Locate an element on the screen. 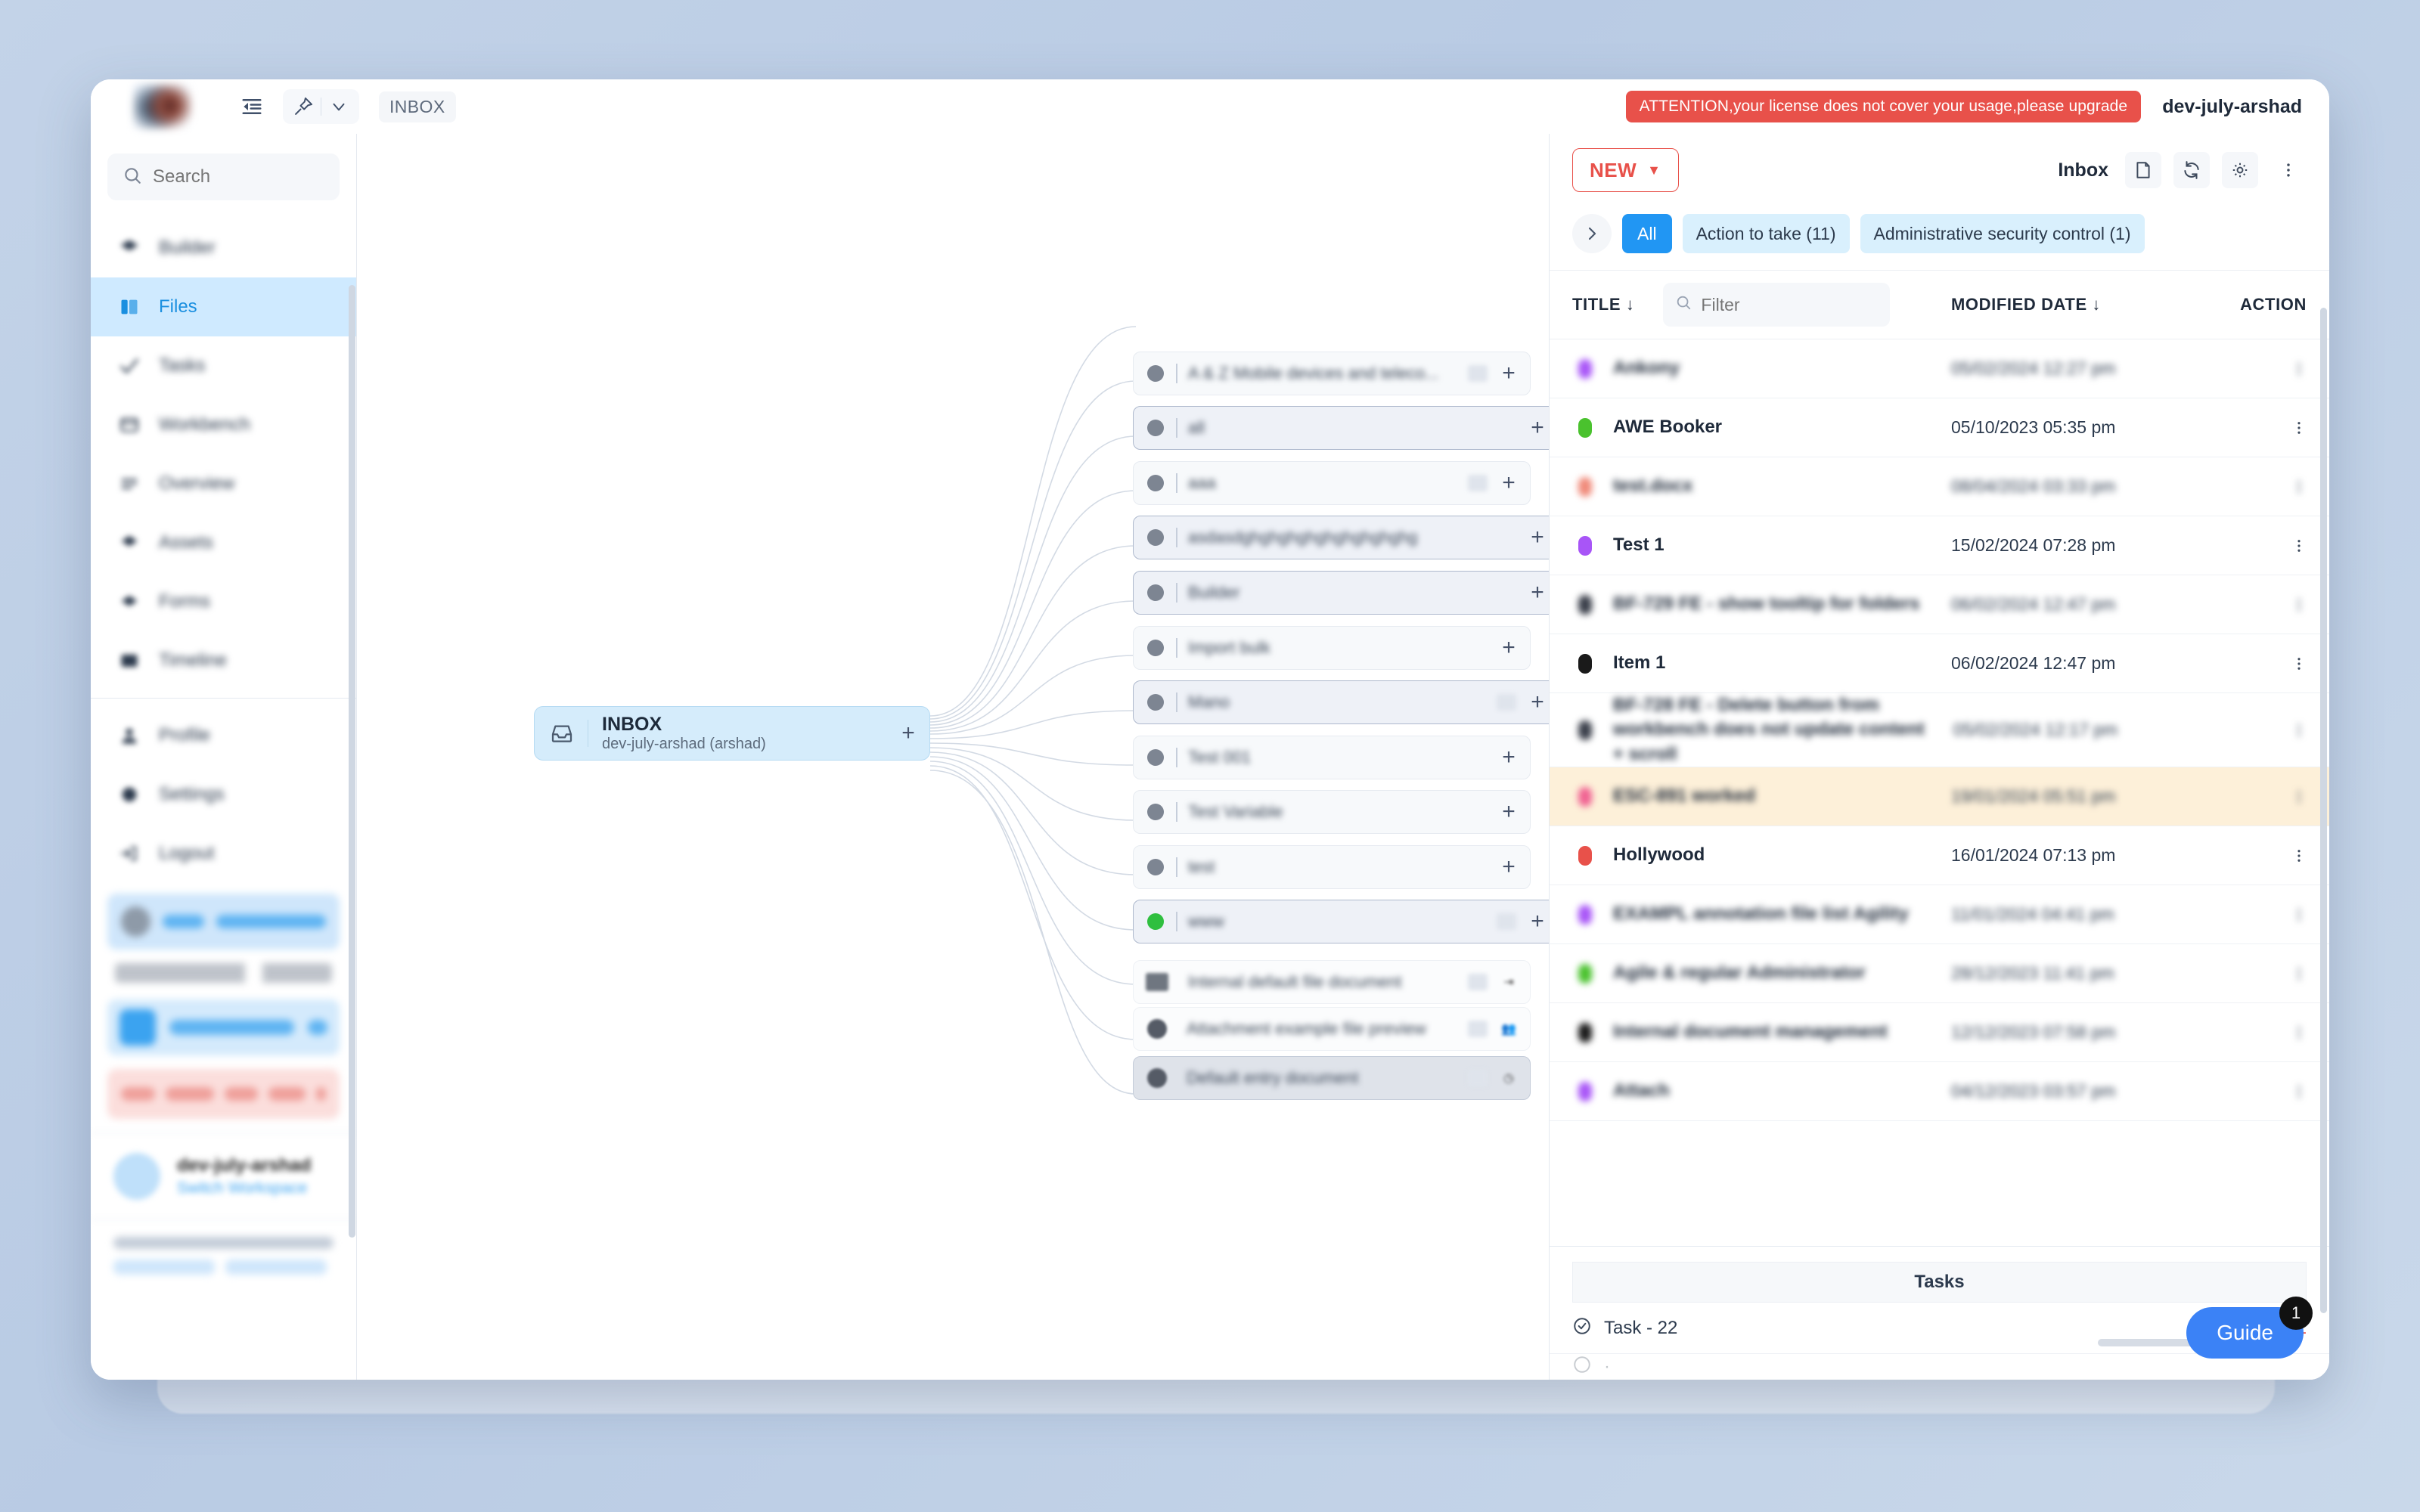  tab-administrative-security-control: Administrative security control (1) is located at coordinates (2002, 233).